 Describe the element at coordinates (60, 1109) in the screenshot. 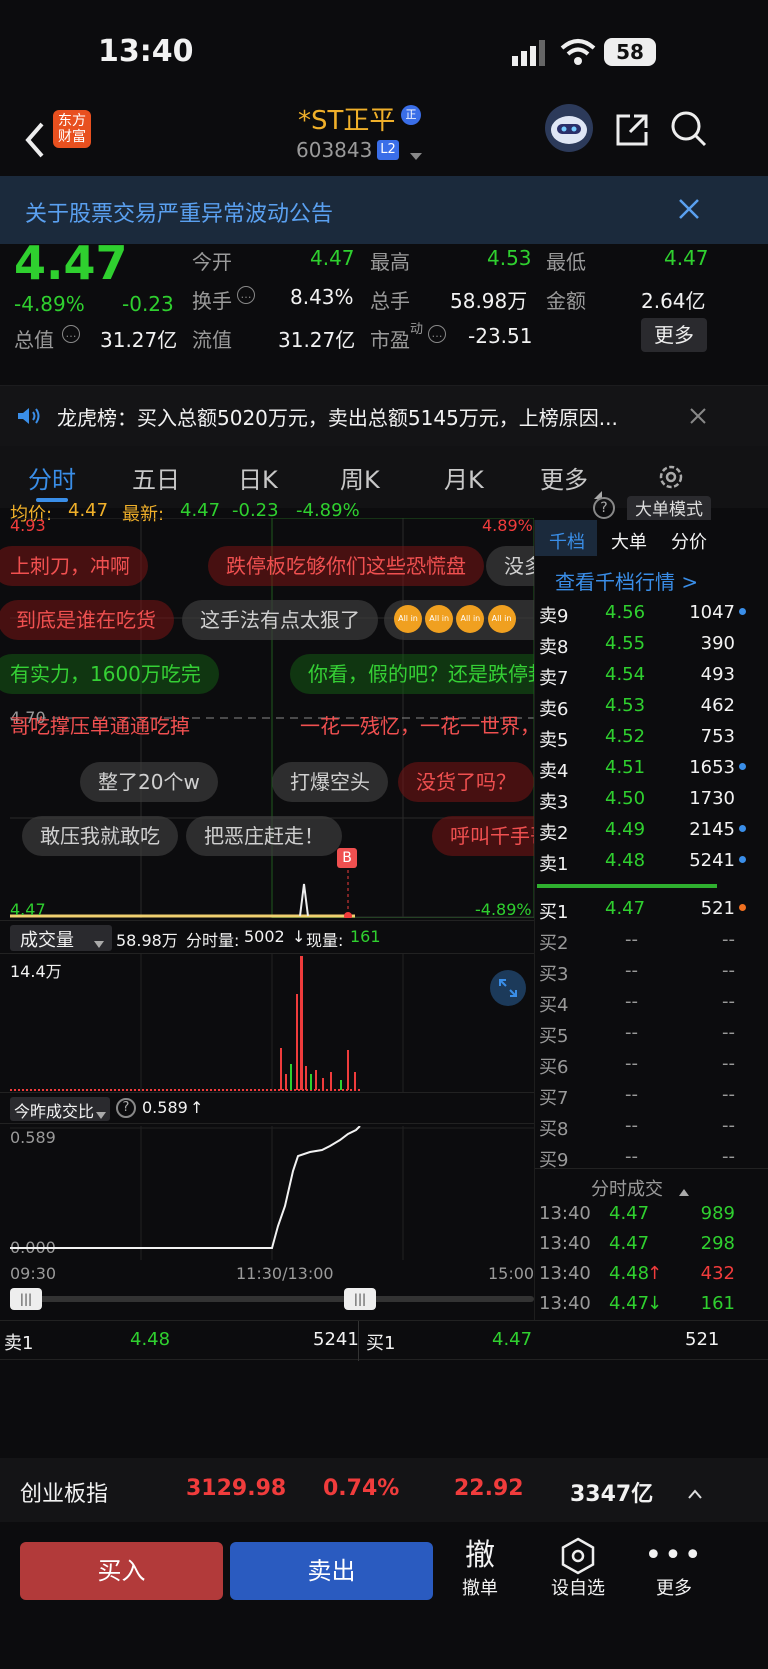

I see `ratio-selector: 今昨成交比` at that location.